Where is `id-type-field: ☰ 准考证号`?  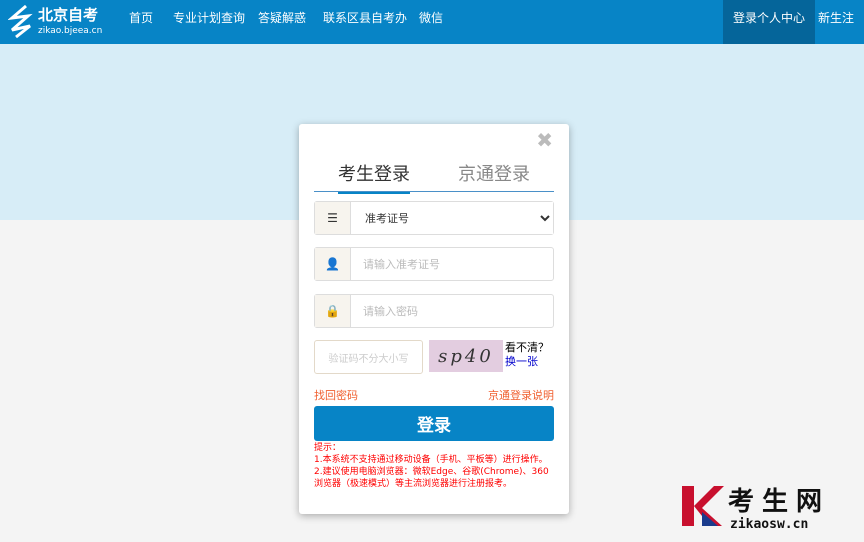 id-type-field: ☰ 准考证号 is located at coordinates (434, 218).